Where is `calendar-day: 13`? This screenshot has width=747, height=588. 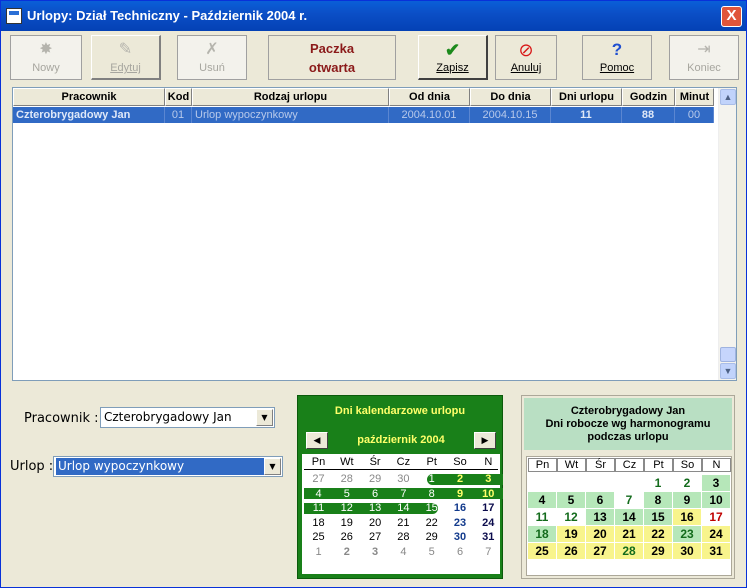
calendar-day: 13 is located at coordinates (375, 508).